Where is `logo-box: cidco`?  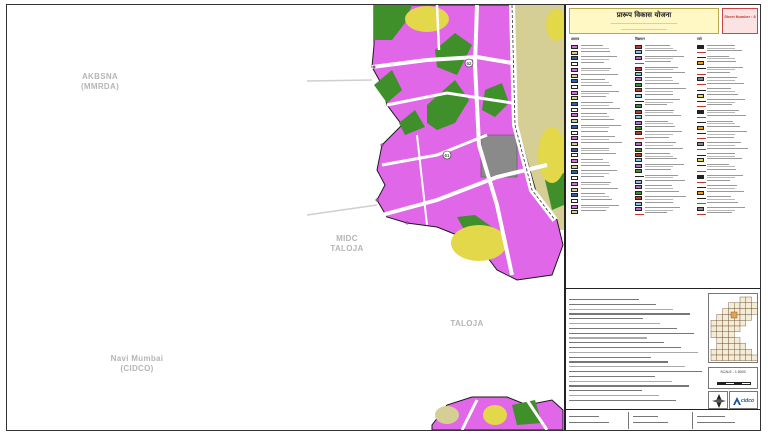
logo-box: cidco is located at coordinates (743, 400).